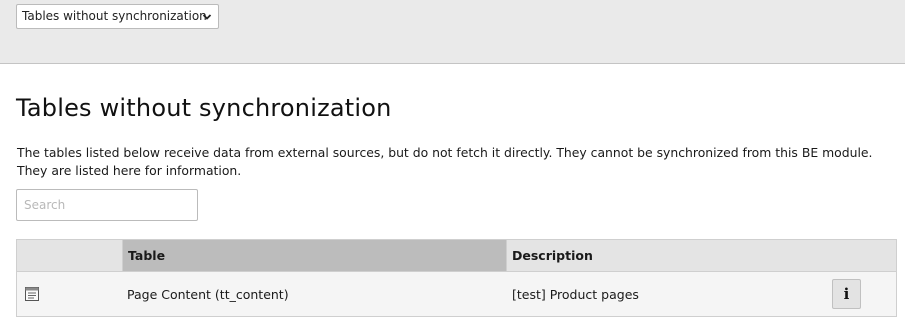 This screenshot has width=905, height=325. What do you see at coordinates (701, 255) in the screenshot?
I see `column-header-description: Description` at bounding box center [701, 255].